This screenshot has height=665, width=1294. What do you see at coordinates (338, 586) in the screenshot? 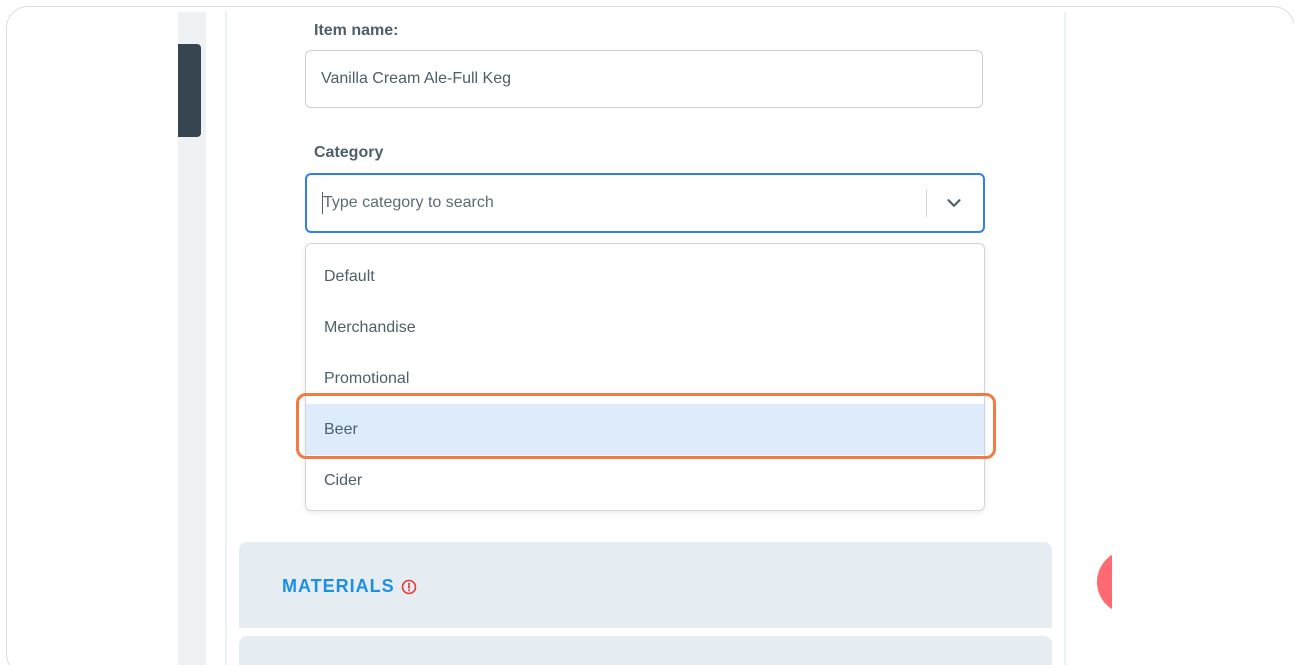
I see `materials-title: MATERIALS` at bounding box center [338, 586].